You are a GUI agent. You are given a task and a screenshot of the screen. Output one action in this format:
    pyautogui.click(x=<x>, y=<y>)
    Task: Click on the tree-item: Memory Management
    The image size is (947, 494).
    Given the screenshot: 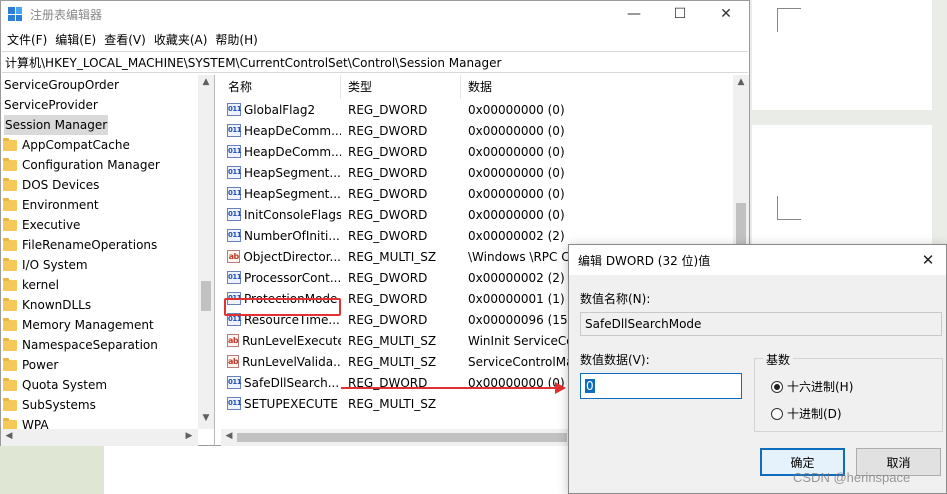 What is the action you would take?
    pyautogui.click(x=107, y=325)
    